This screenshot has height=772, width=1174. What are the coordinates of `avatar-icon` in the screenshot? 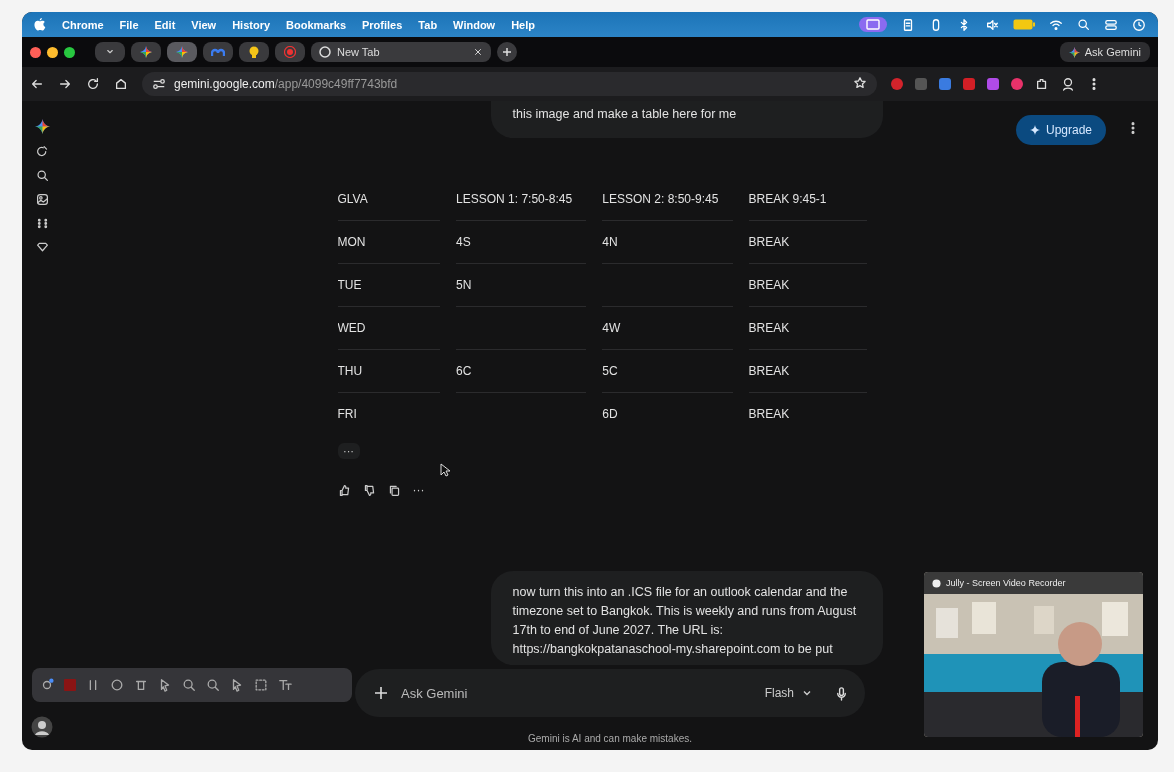 It's located at (42, 727).